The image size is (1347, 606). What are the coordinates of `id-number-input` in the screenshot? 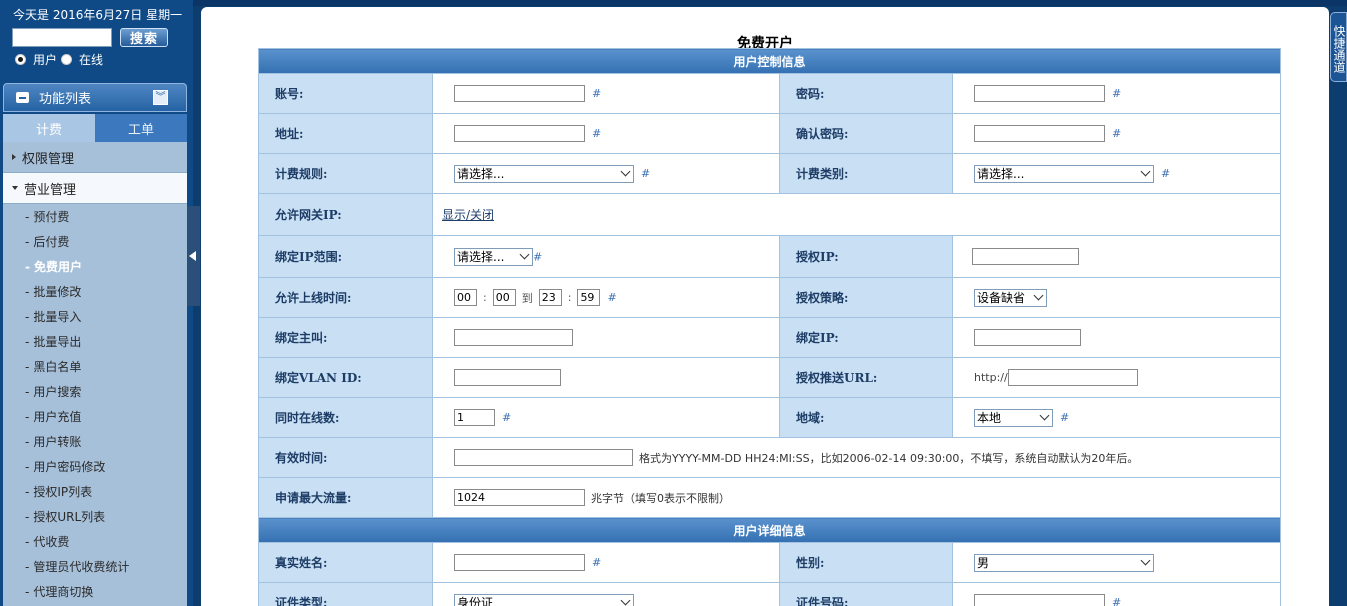 It's located at (1039, 600).